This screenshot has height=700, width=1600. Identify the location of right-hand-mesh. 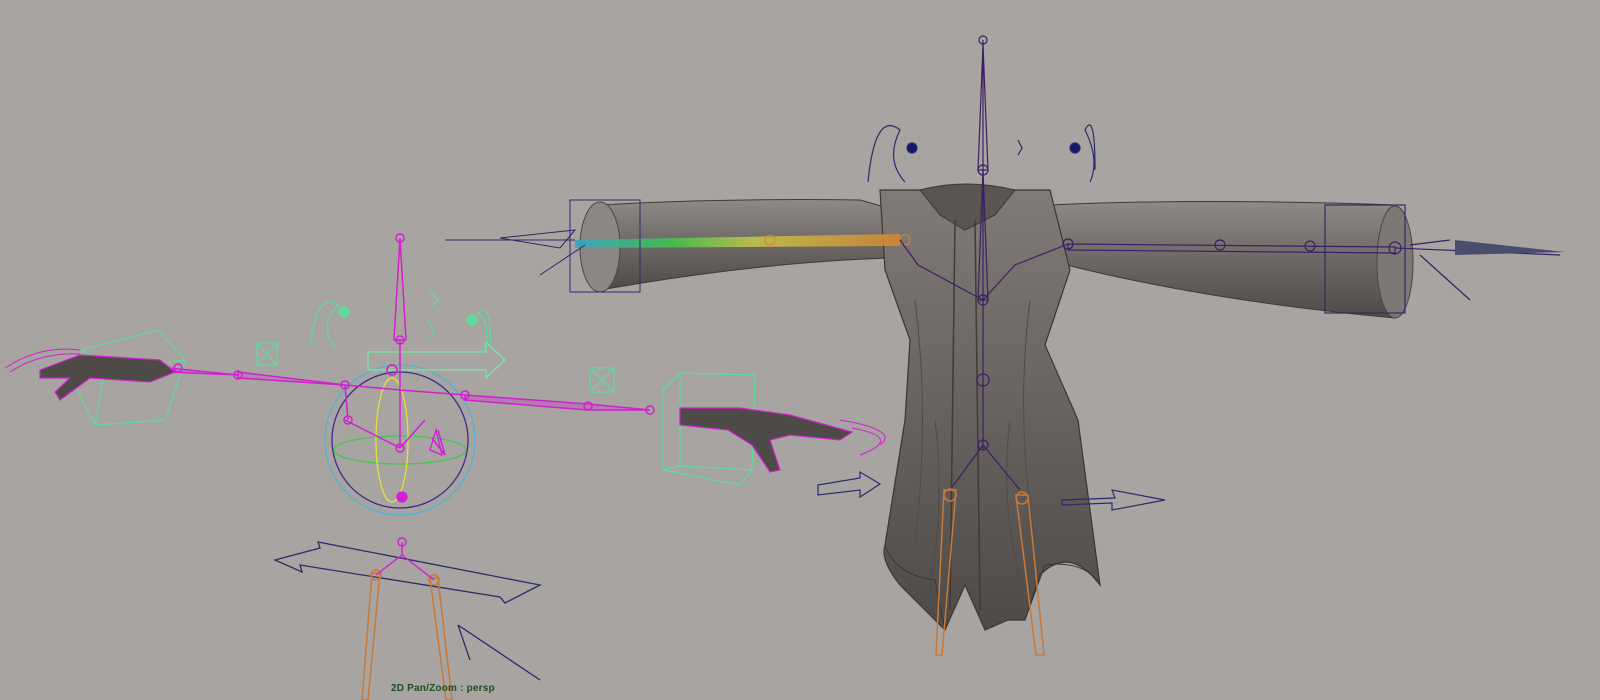
(782, 440).